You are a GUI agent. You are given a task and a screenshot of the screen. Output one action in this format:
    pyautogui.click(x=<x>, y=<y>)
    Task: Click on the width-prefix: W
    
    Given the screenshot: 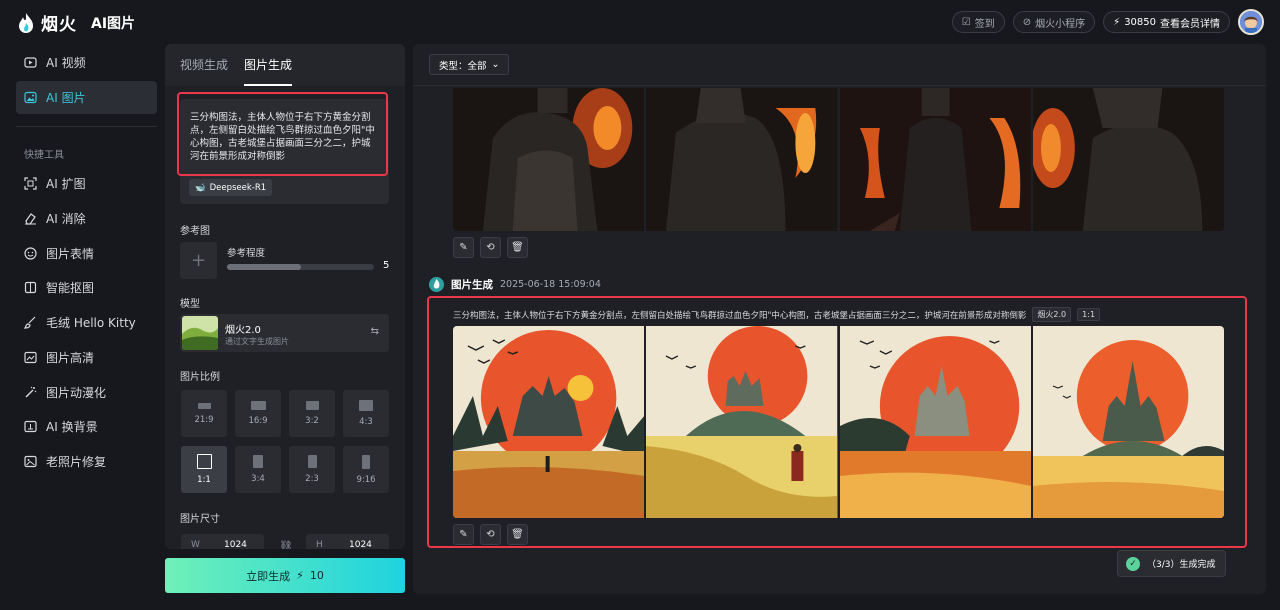 What is the action you would take?
    pyautogui.click(x=195, y=544)
    